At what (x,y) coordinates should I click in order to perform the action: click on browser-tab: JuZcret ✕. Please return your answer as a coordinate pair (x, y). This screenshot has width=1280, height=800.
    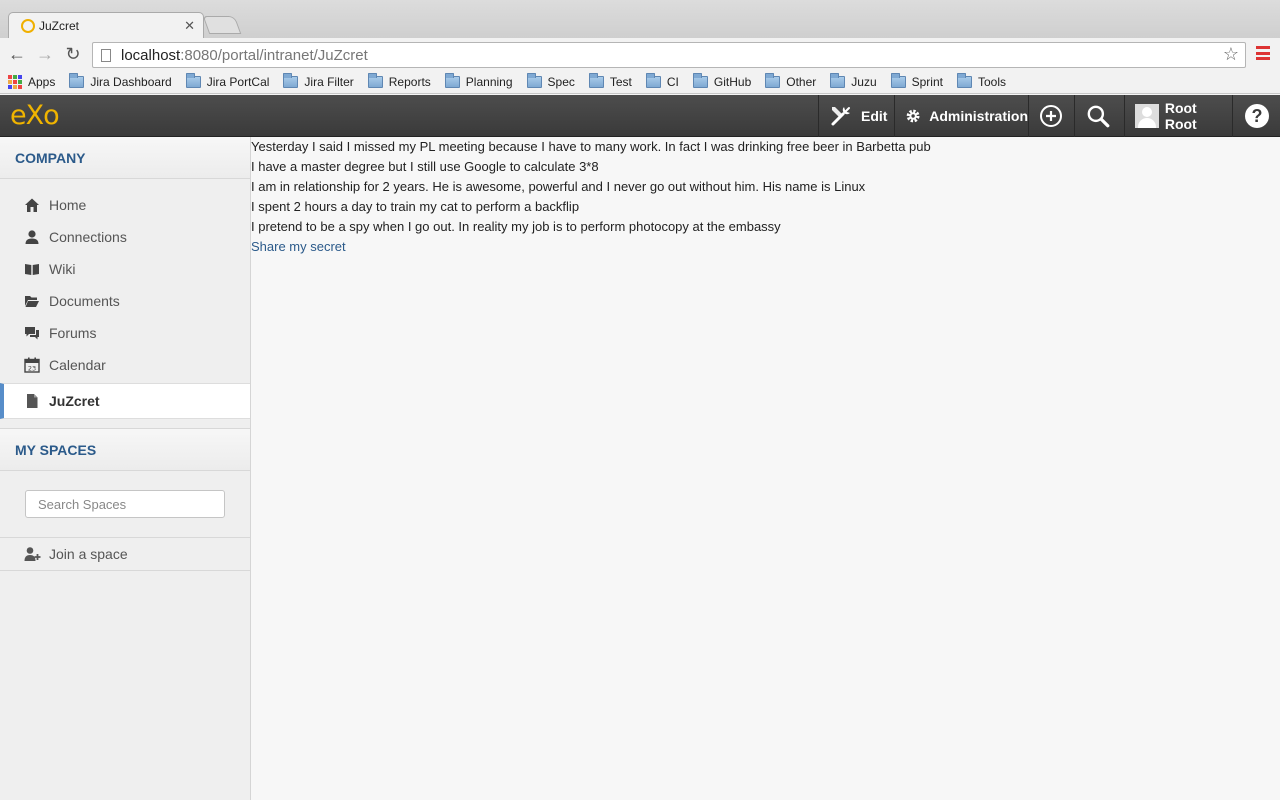
    Looking at the image, I should click on (106, 25).